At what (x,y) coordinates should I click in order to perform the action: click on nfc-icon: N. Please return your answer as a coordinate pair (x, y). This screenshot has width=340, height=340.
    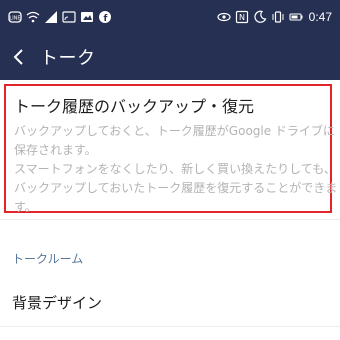
    Looking at the image, I should click on (242, 17).